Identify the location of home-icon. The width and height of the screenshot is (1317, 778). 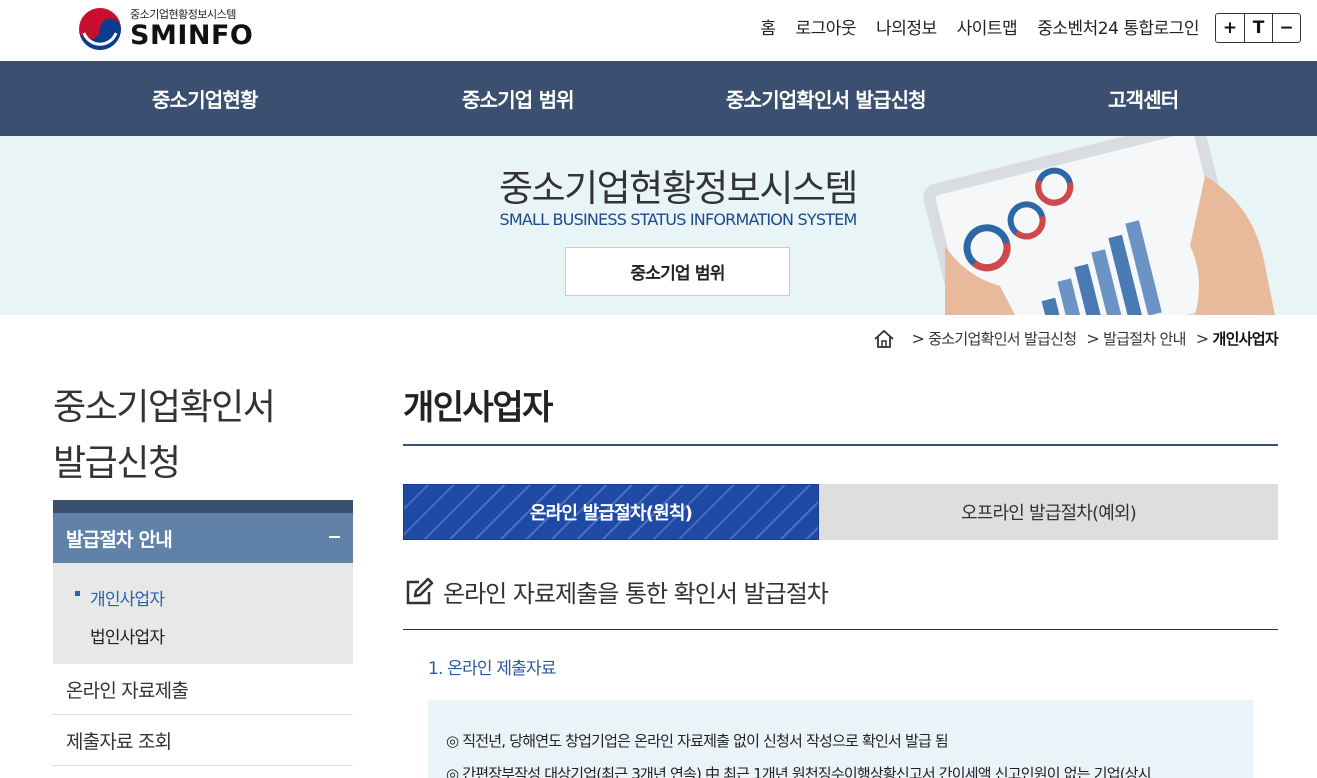
(884, 339).